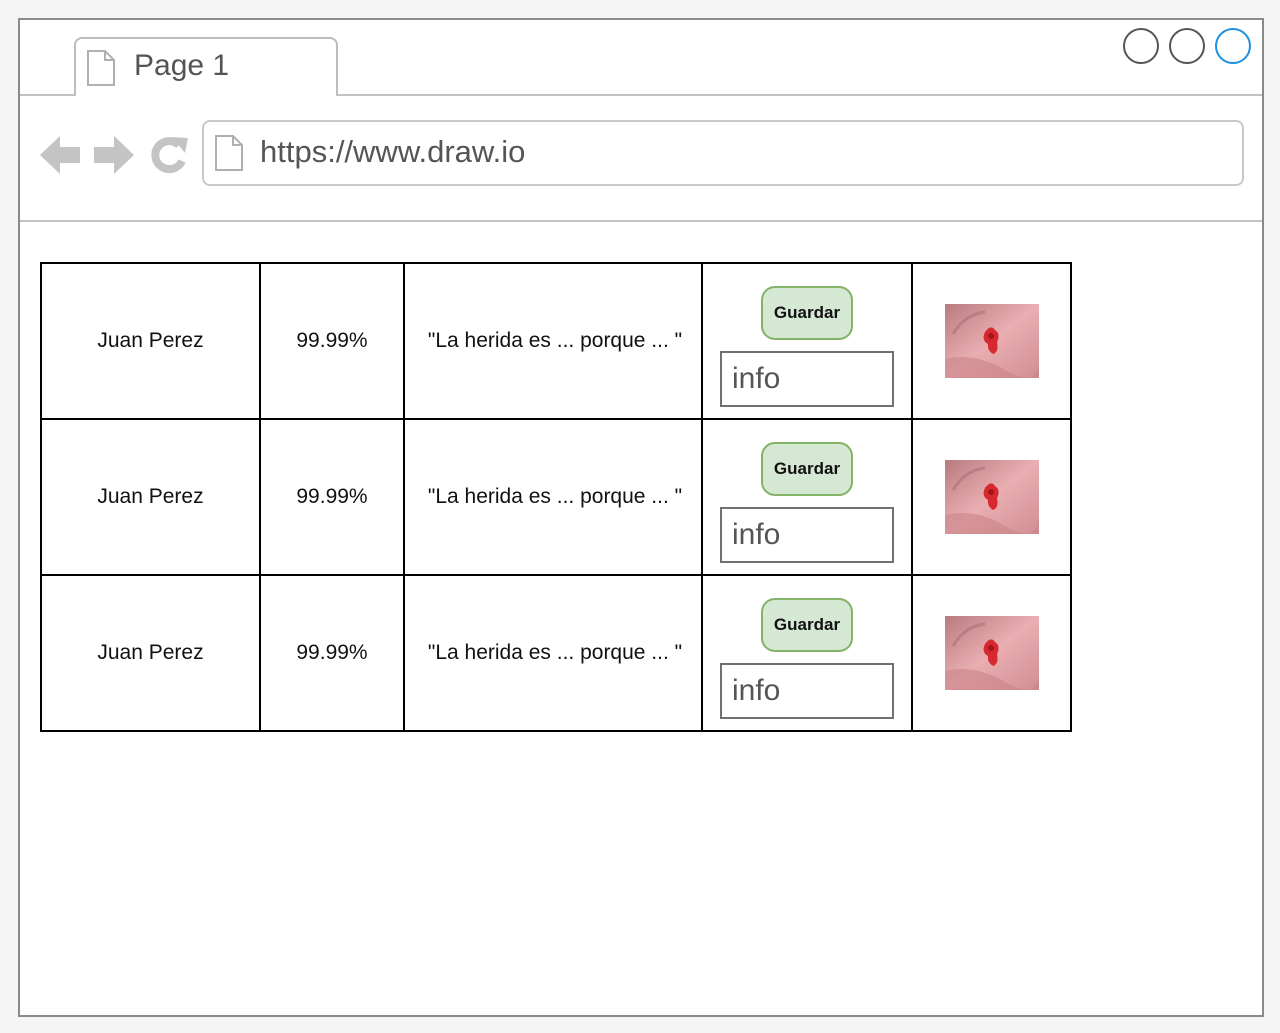 The height and width of the screenshot is (1033, 1280). I want to click on tab-title: Page 1, so click(182, 65).